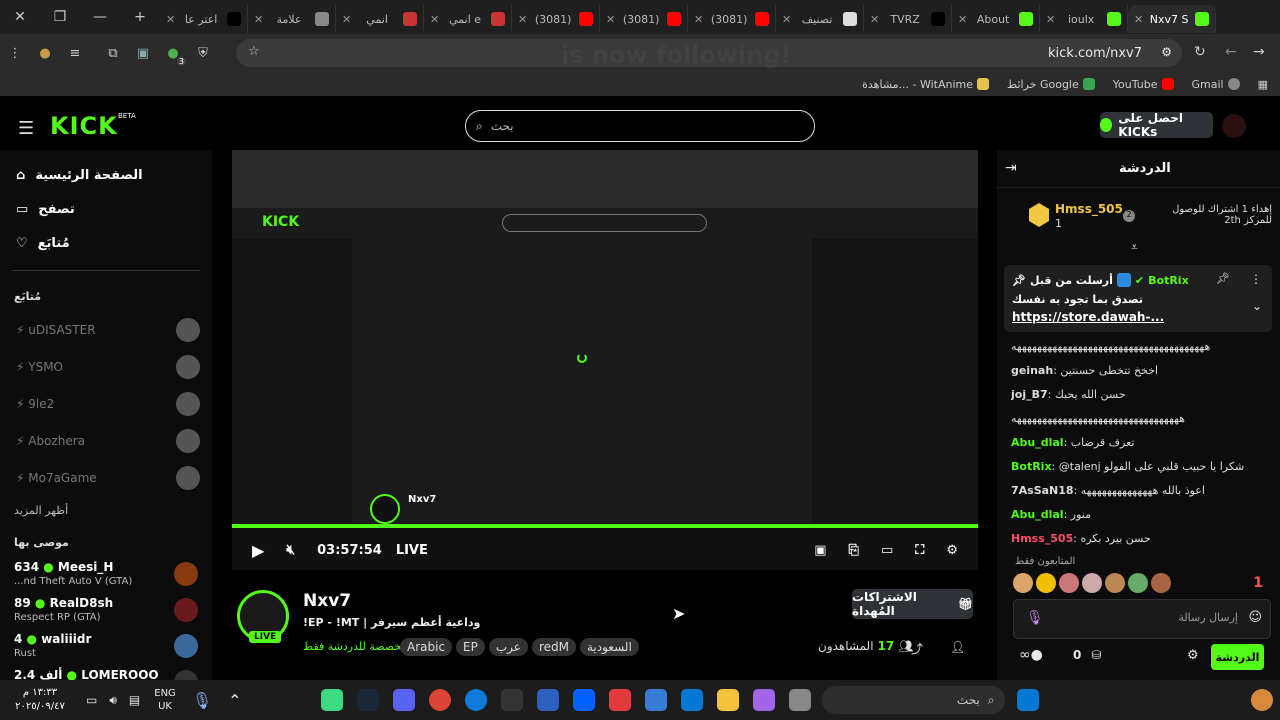 The width and height of the screenshot is (1280, 720). I want to click on top-gifter-name: Hmss_505, so click(1089, 209).